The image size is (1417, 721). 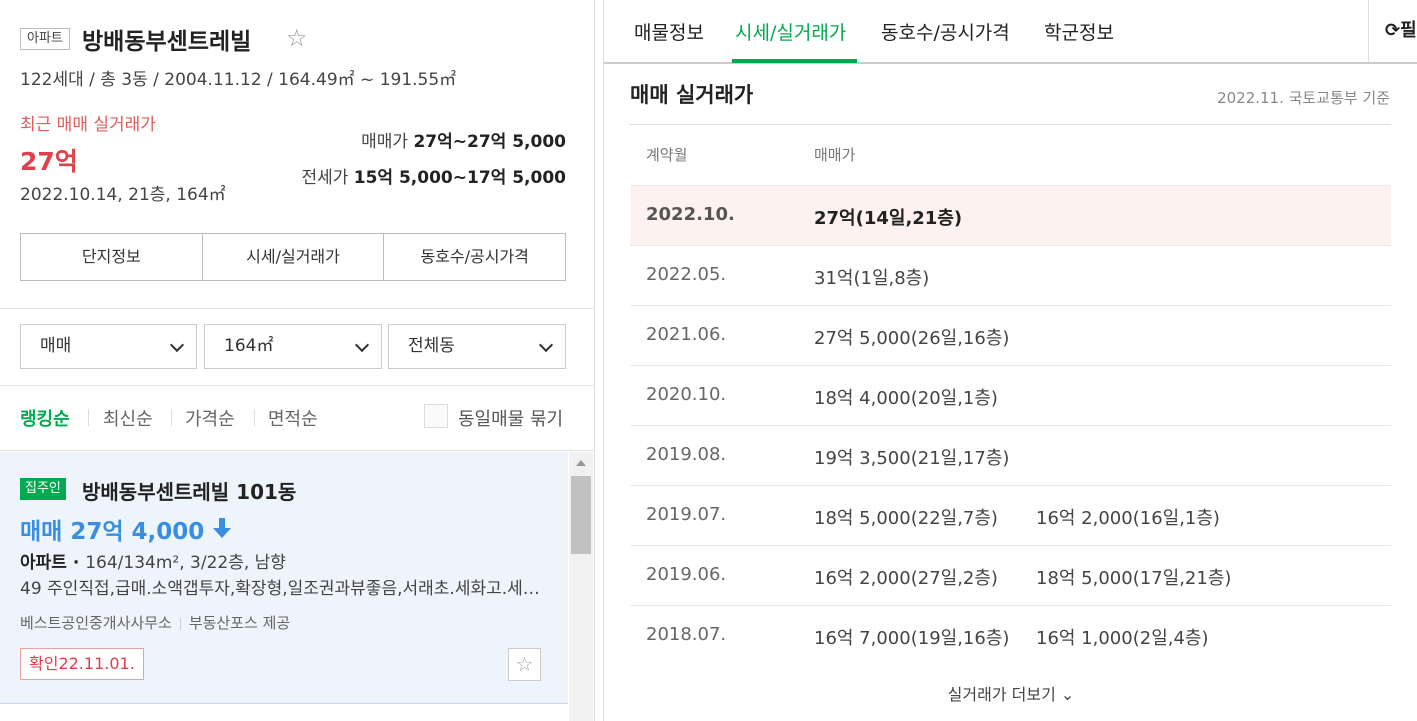 I want to click on favorite-star-icon: ☆, so click(x=297, y=38).